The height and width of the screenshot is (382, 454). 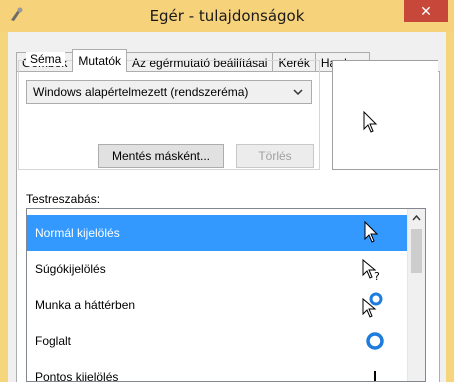 What do you see at coordinates (77, 233) in the screenshot?
I see `list-item-label: Normál kijelölés` at bounding box center [77, 233].